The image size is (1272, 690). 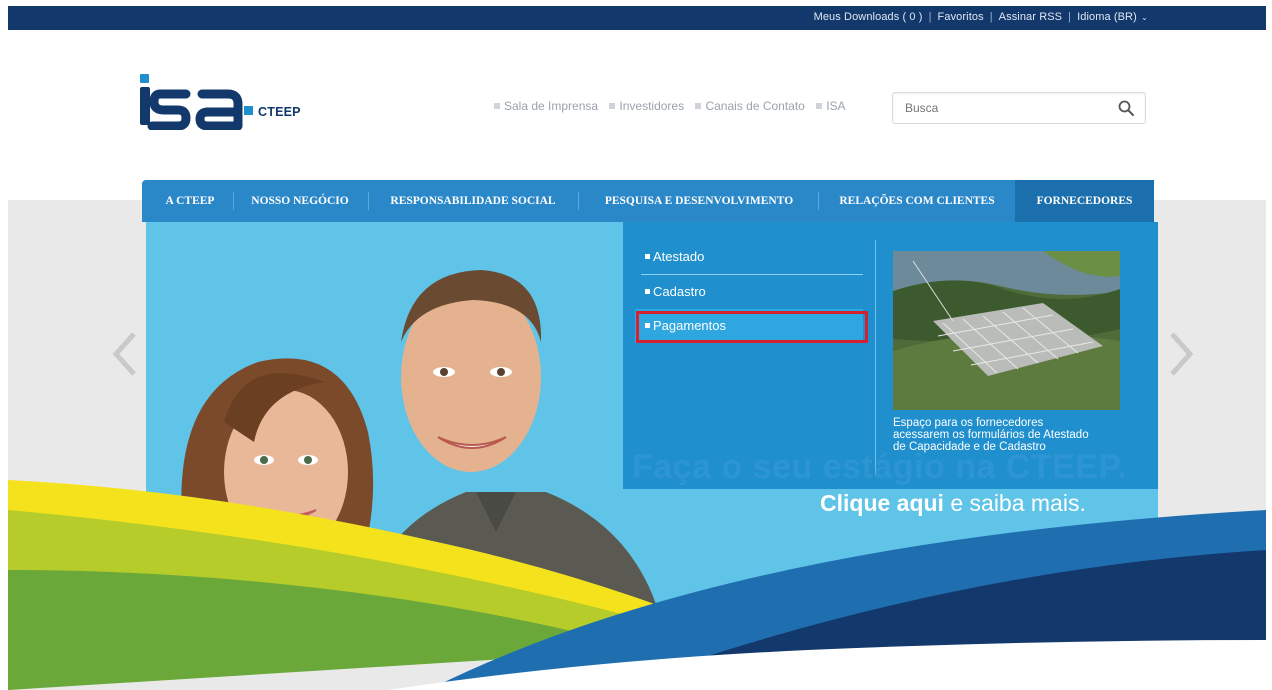 I want to click on canais-de-contato-link: Canais de Contato, so click(x=750, y=106).